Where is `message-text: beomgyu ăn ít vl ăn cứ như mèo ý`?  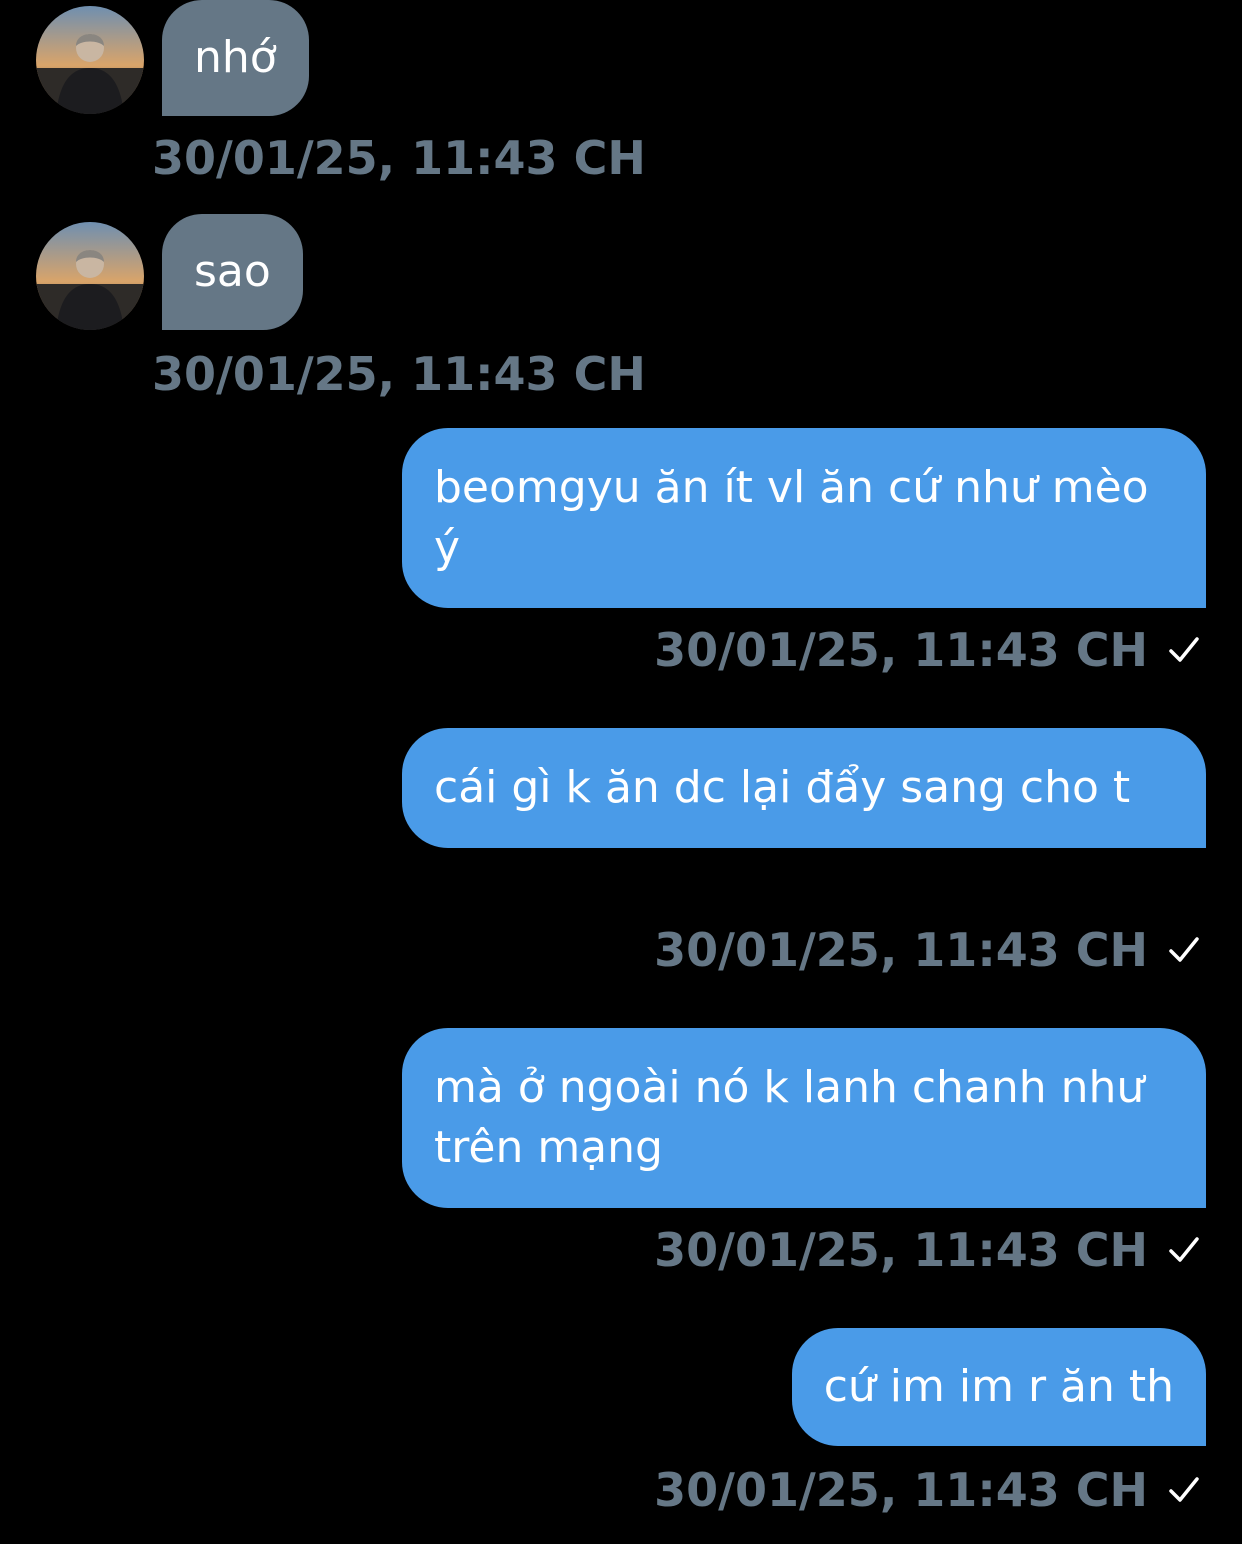 message-text: beomgyu ăn ít vl ăn cứ như mèo ý is located at coordinates (791, 517).